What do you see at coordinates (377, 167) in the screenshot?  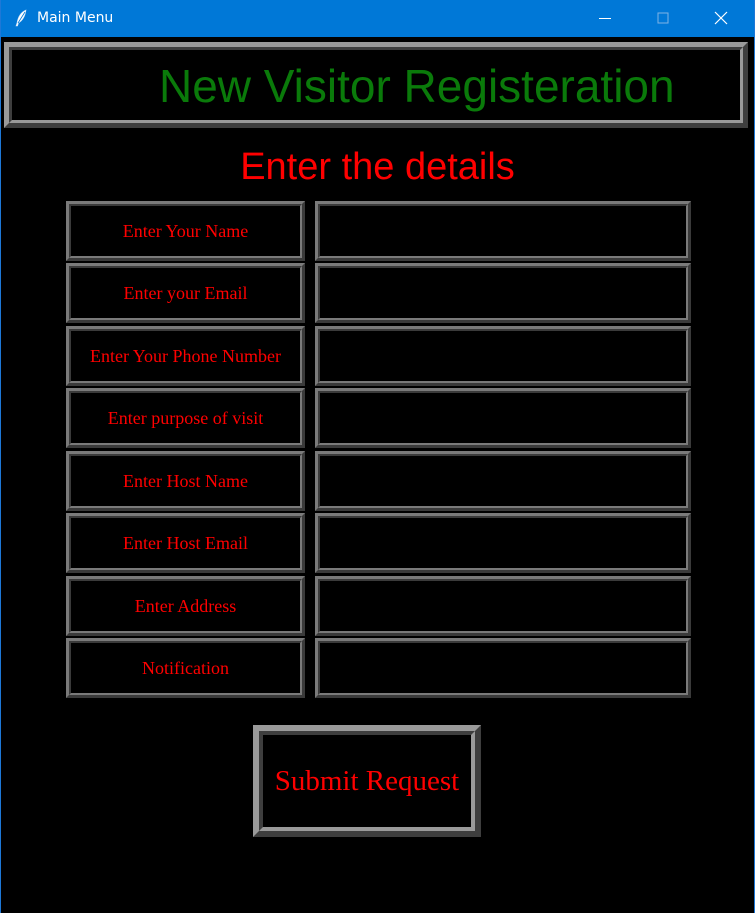 I see `form-subtitle: Enter the details` at bounding box center [377, 167].